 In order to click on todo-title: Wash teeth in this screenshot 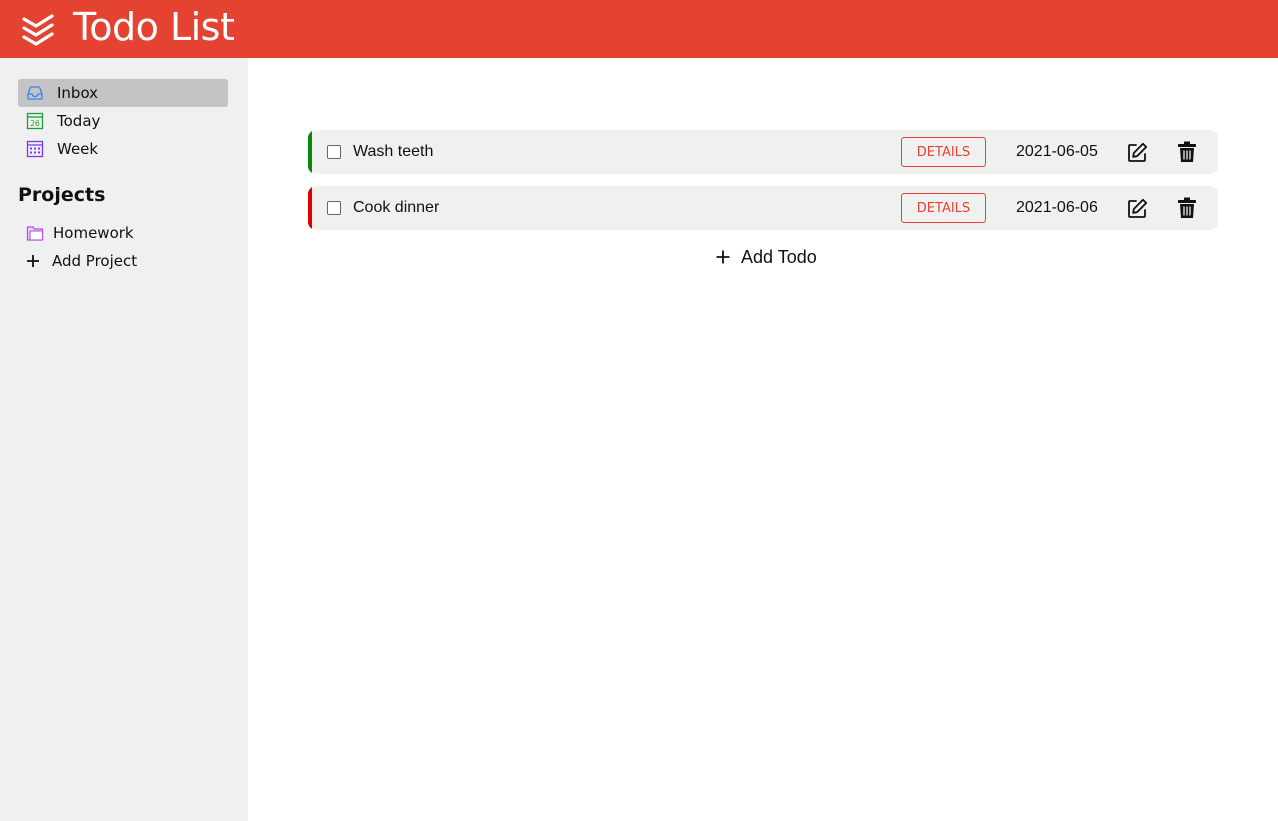, I will do `click(393, 151)`.